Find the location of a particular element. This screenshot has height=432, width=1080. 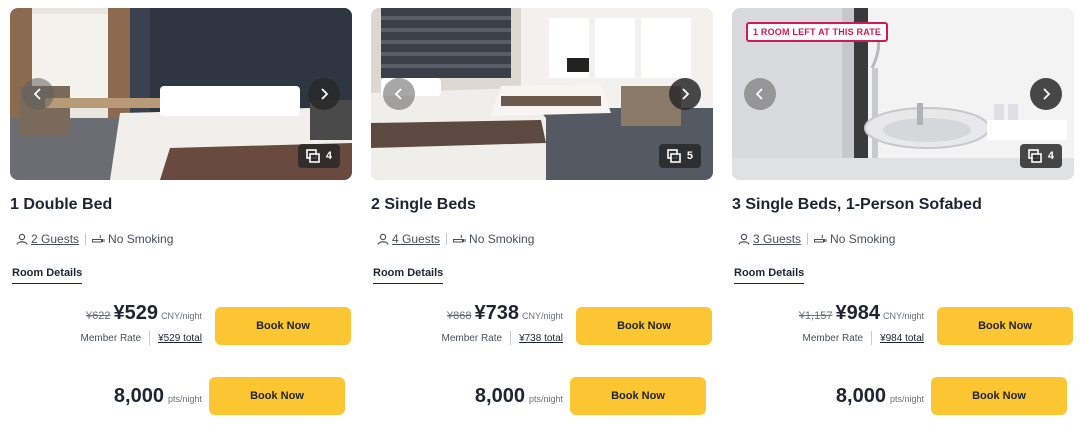

photo-count-badge: 5 is located at coordinates (679, 156).